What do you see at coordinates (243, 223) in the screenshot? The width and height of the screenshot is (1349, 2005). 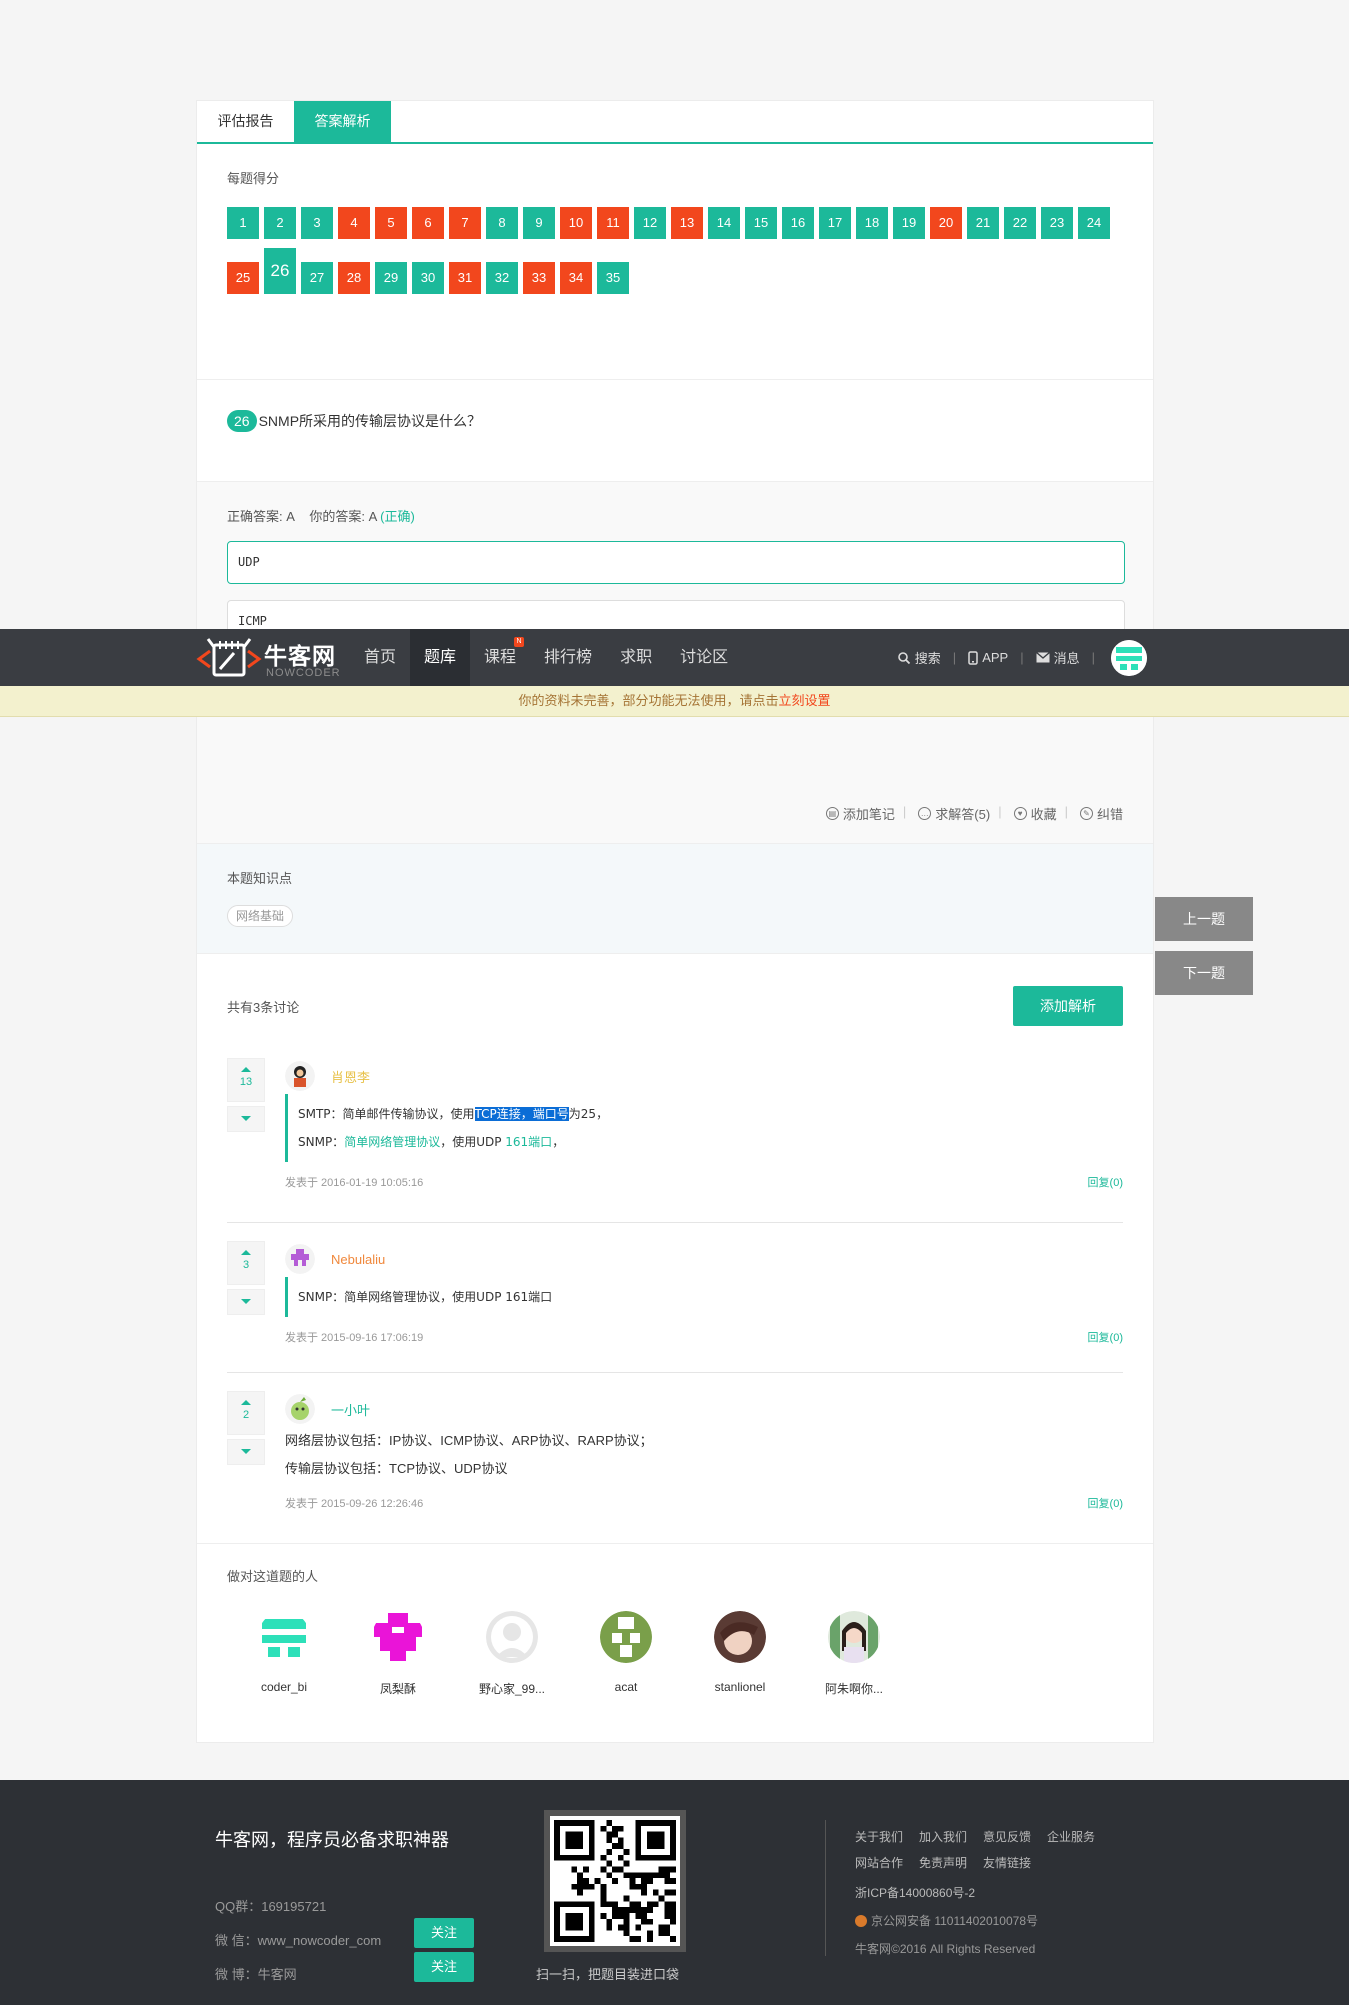 I see `score-square: 1` at bounding box center [243, 223].